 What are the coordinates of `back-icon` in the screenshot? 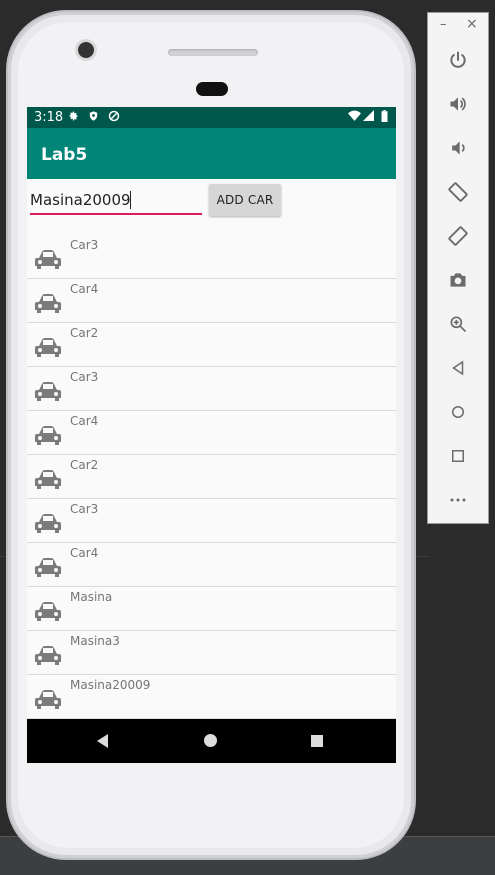 It's located at (458, 368).